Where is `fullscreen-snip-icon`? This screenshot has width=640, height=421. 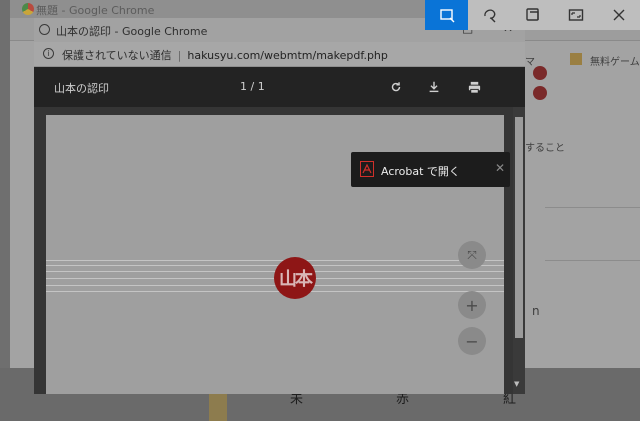
fullscreen-snip-icon is located at coordinates (575, 15).